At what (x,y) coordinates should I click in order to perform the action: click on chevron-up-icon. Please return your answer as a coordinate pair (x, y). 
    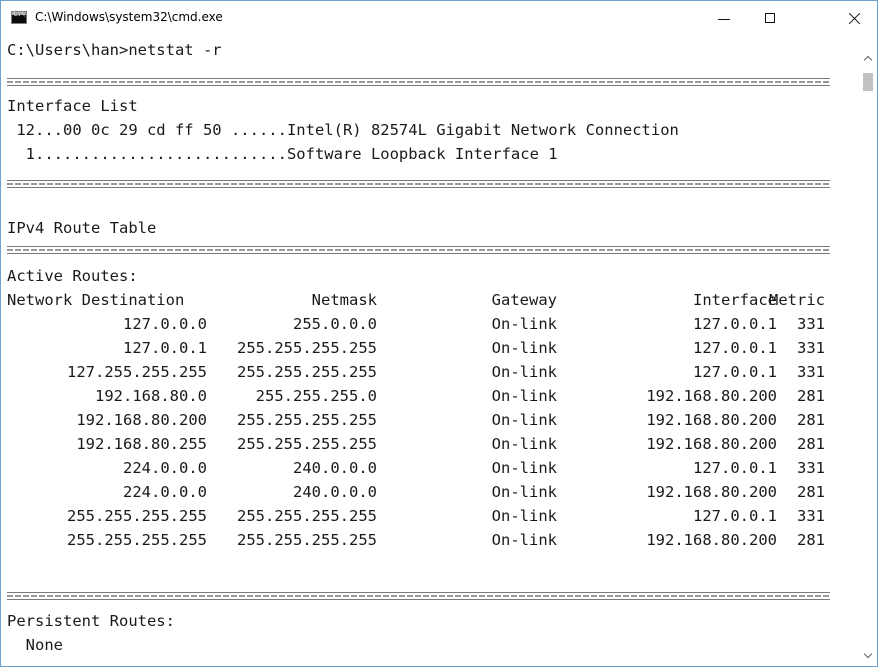
    Looking at the image, I should click on (868, 59).